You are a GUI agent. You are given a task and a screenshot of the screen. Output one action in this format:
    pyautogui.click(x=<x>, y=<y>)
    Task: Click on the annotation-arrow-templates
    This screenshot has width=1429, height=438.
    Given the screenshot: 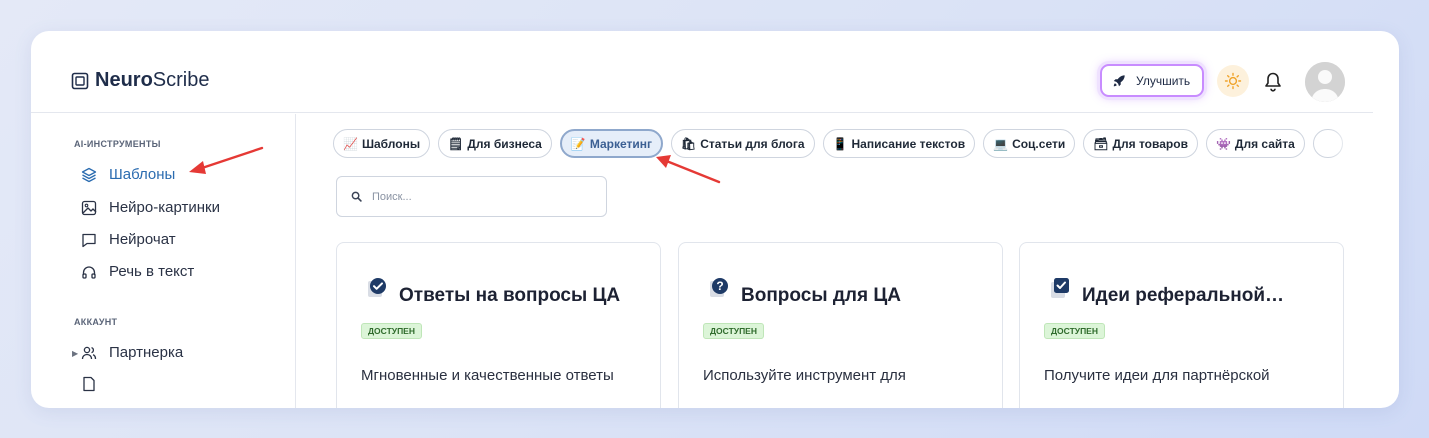 What is the action you would take?
    pyautogui.click(x=455, y=165)
    